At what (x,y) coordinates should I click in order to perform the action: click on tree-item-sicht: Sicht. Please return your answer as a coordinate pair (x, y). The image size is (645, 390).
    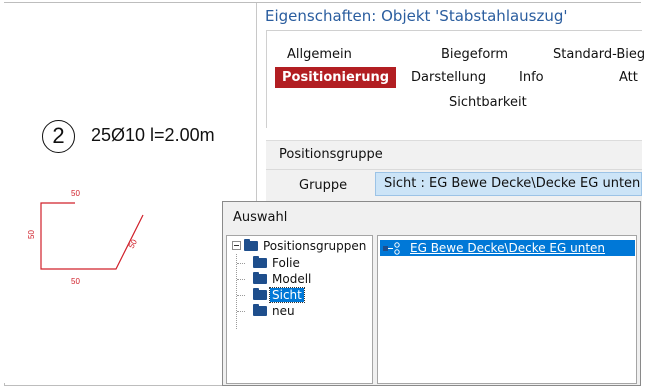
    Looking at the image, I should click on (279, 295).